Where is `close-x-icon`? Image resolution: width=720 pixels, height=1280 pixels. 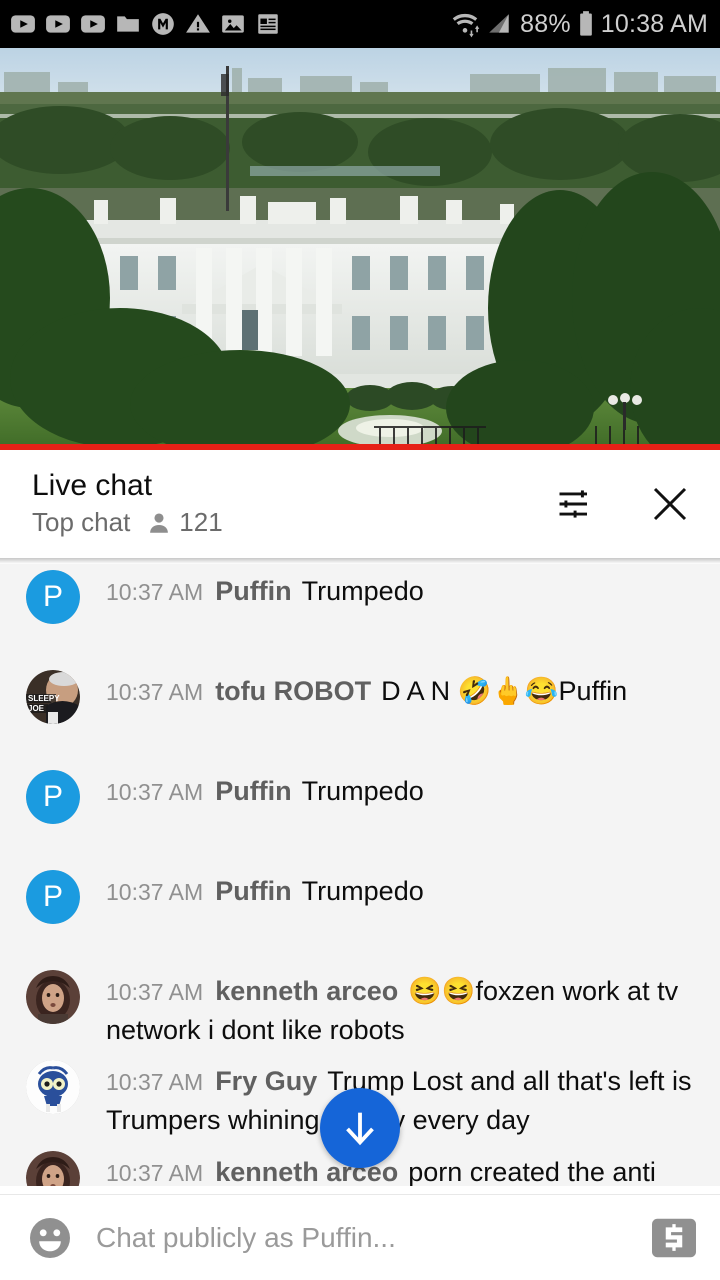 close-x-icon is located at coordinates (670, 504).